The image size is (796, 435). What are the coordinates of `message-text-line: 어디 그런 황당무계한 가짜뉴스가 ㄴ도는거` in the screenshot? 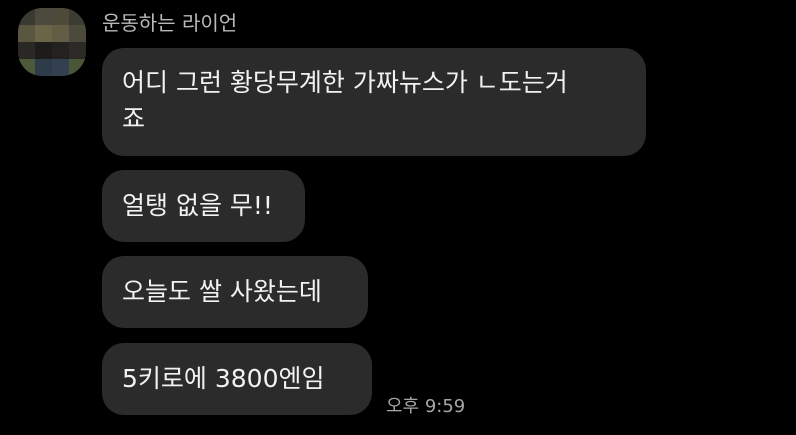 It's located at (345, 82).